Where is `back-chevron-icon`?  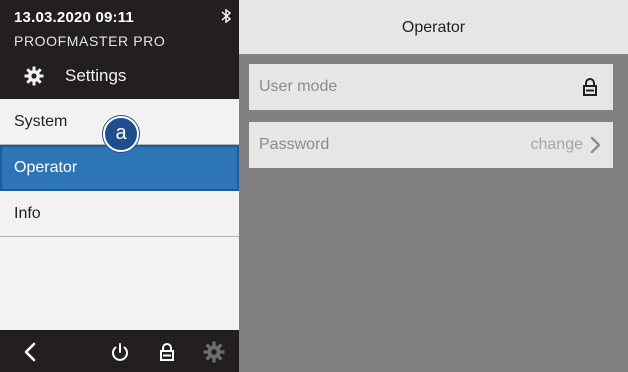
back-chevron-icon is located at coordinates (31, 352).